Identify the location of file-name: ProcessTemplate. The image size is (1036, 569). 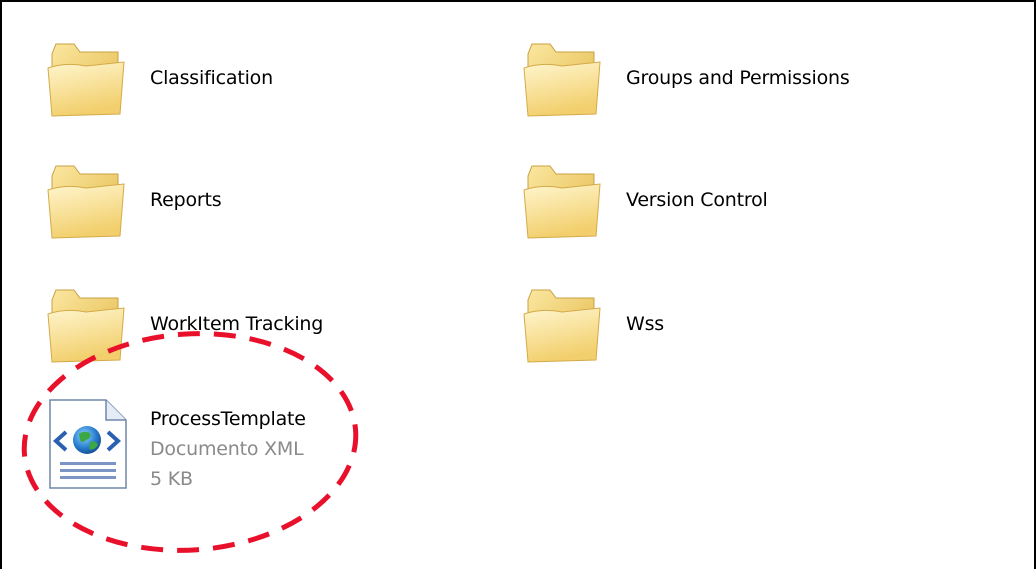
(228, 419).